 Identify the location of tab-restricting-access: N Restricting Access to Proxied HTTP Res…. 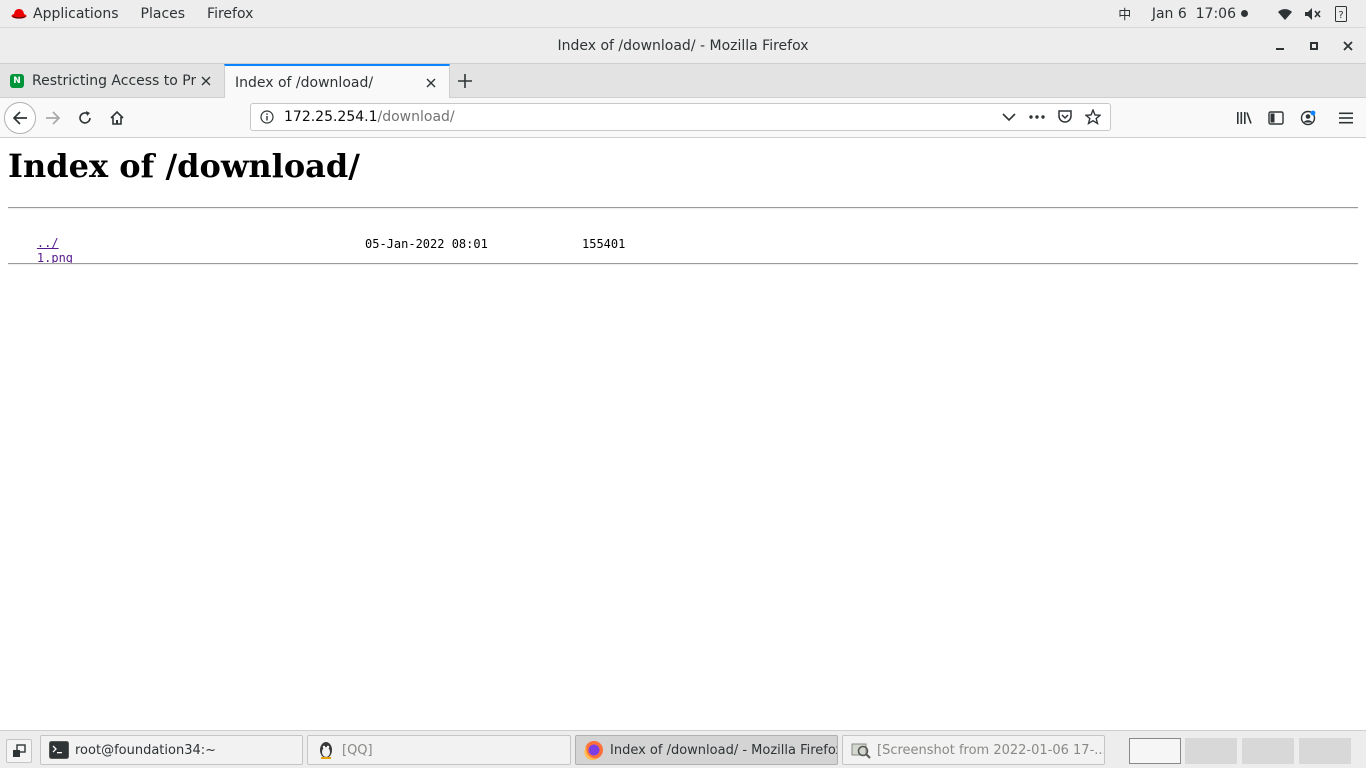
(112, 81).